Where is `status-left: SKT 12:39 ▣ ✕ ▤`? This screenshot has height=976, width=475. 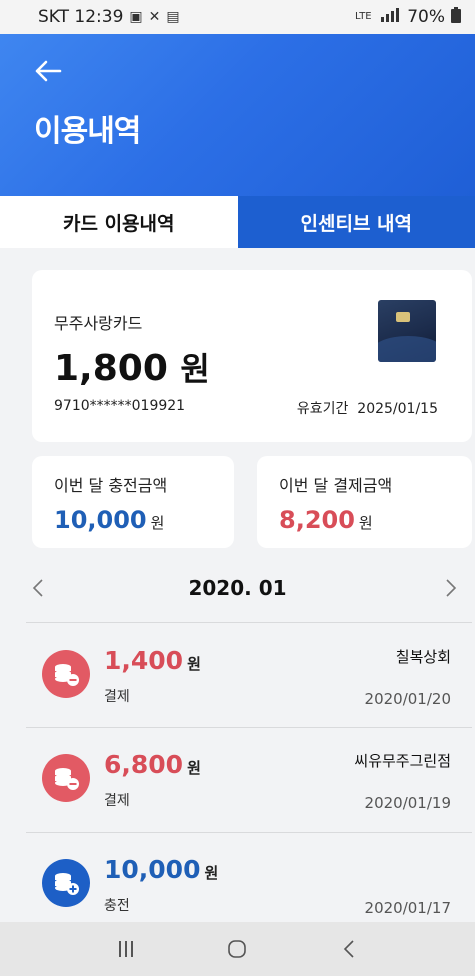 status-left: SKT 12:39 ▣ ✕ ▤ is located at coordinates (109, 17).